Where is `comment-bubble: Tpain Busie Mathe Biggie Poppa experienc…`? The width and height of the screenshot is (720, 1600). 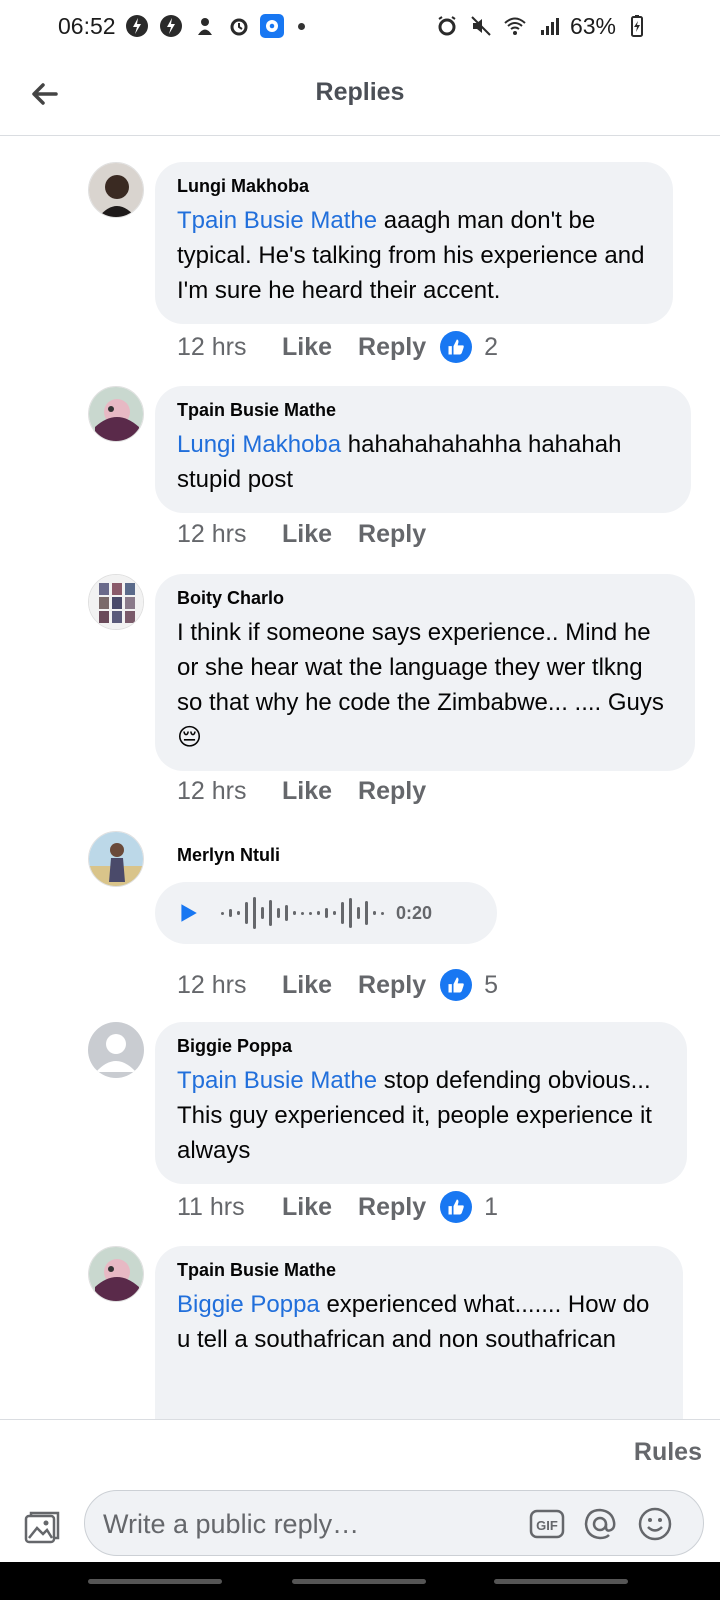
comment-bubble: Tpain Busie Mathe Biggie Poppa experienc… is located at coordinates (419, 1332).